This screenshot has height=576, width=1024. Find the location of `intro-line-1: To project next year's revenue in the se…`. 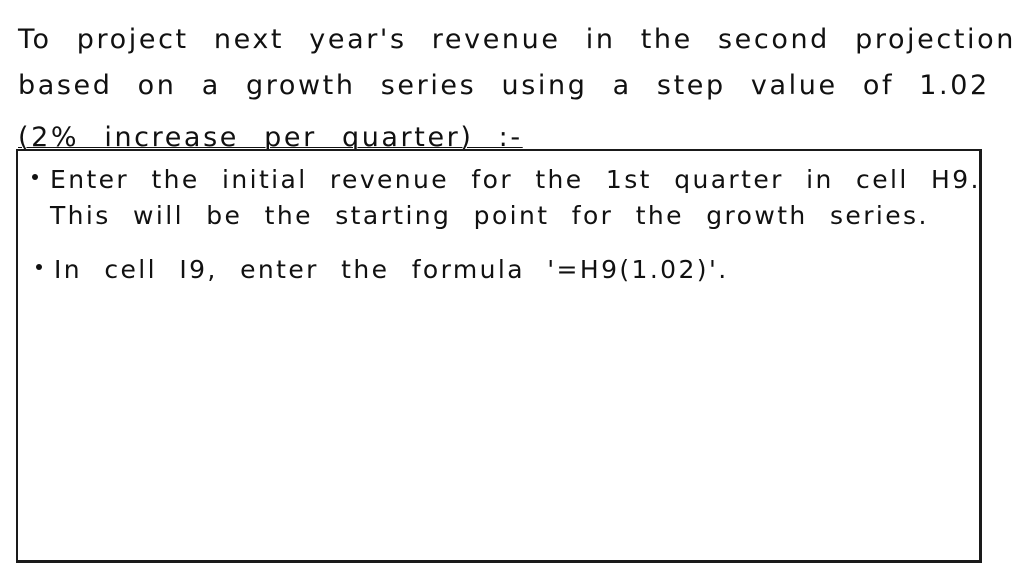

intro-line-1: To project next year's revenue in the se… is located at coordinates (517, 39).